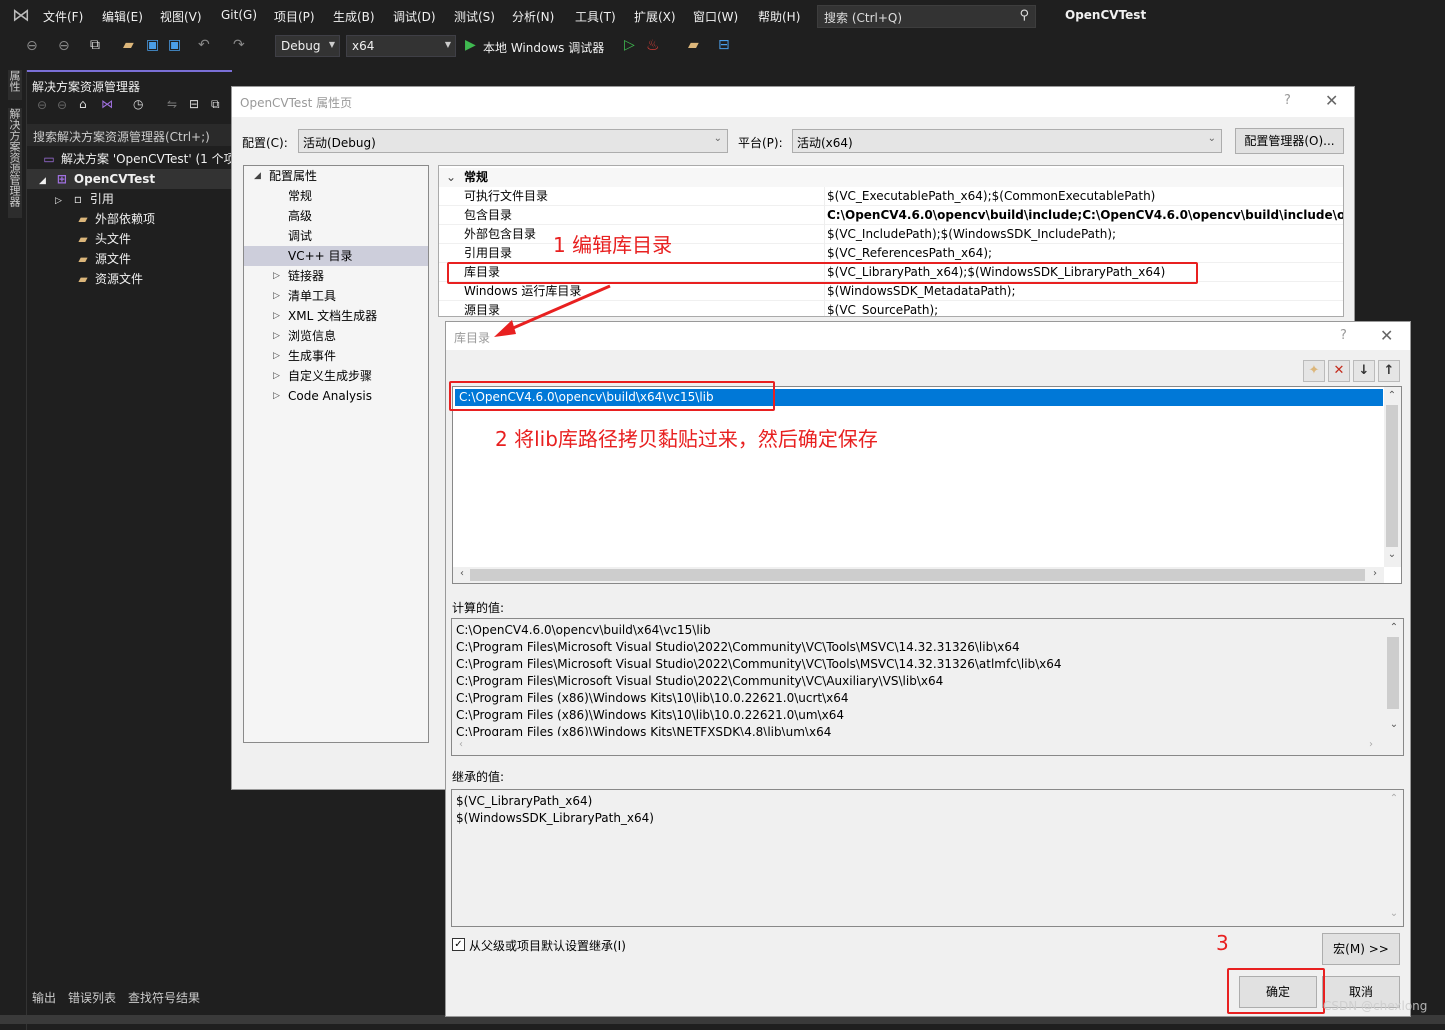 The image size is (1445, 1030). I want to click on scroll-left-icon: ‹, so click(461, 744).